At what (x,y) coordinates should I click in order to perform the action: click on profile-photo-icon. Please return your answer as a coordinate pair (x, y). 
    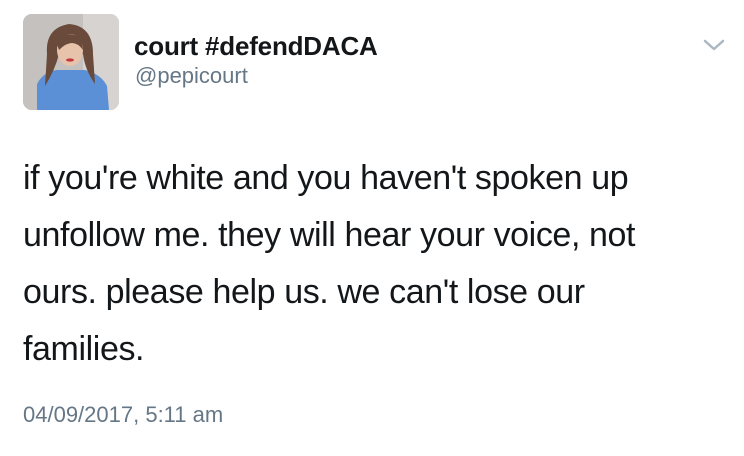
    Looking at the image, I should click on (71, 62).